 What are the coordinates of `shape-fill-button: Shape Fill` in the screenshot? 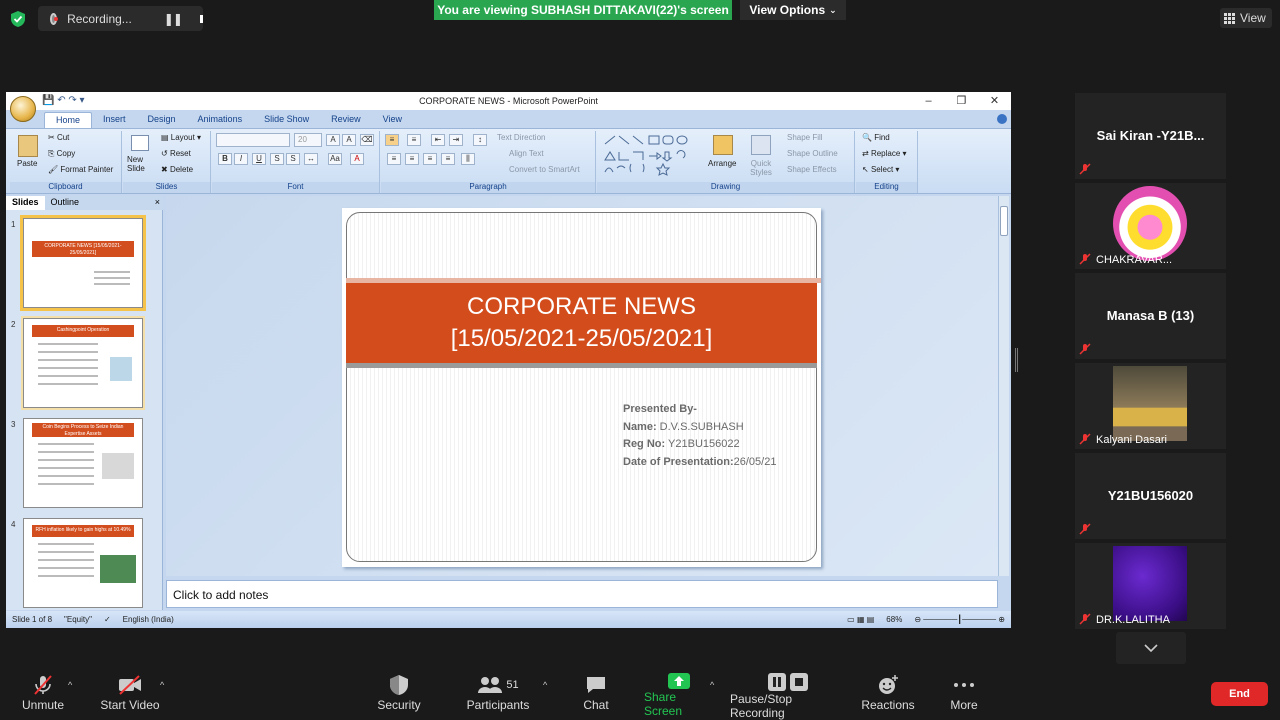 It's located at (805, 137).